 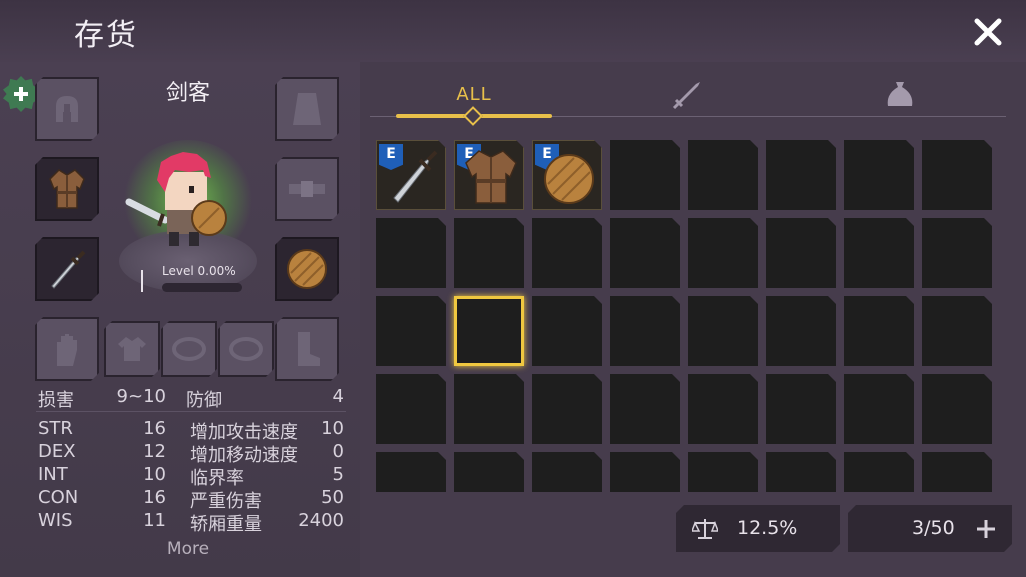 I want to click on tab-weapons, so click(x=688, y=94).